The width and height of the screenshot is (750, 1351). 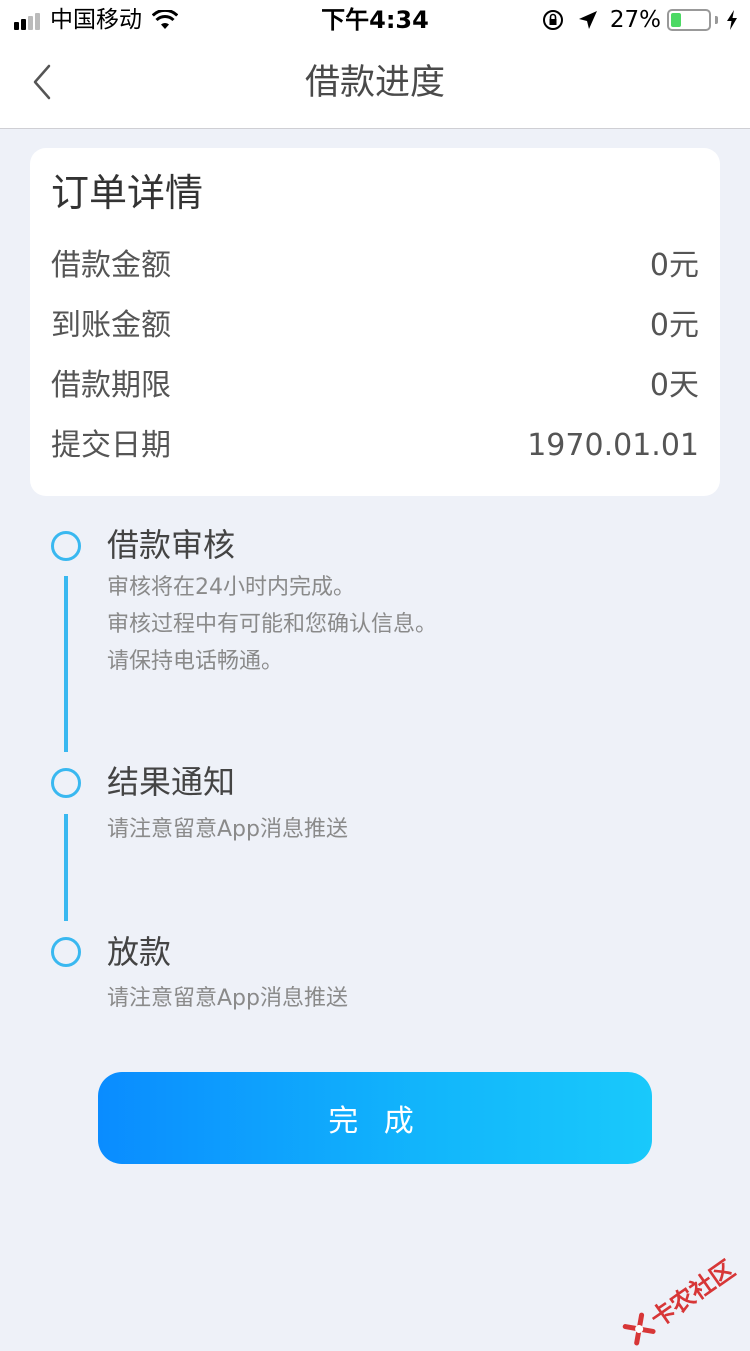 I want to click on detail-label: 提交日期, so click(x=111, y=445).